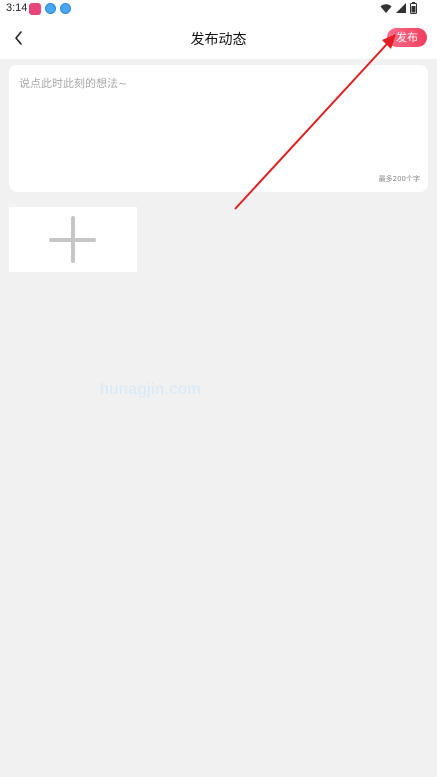  I want to click on pink-app-icon, so click(35, 9).